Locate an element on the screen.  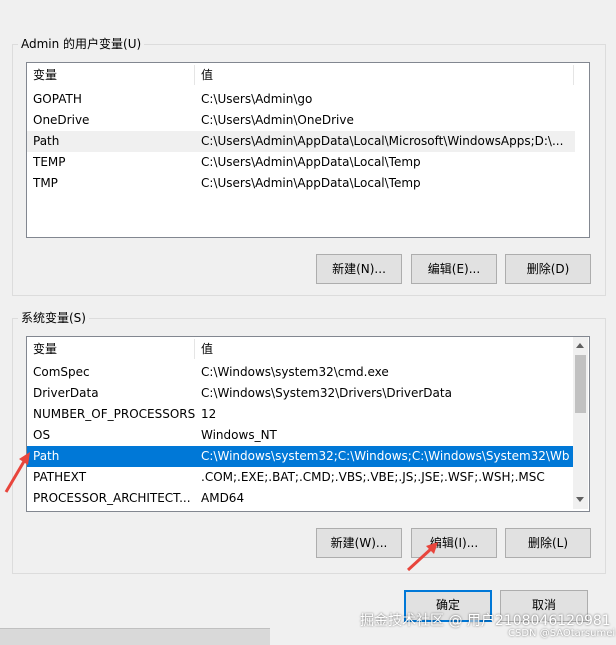
var-name: TMP is located at coordinates (45, 183).